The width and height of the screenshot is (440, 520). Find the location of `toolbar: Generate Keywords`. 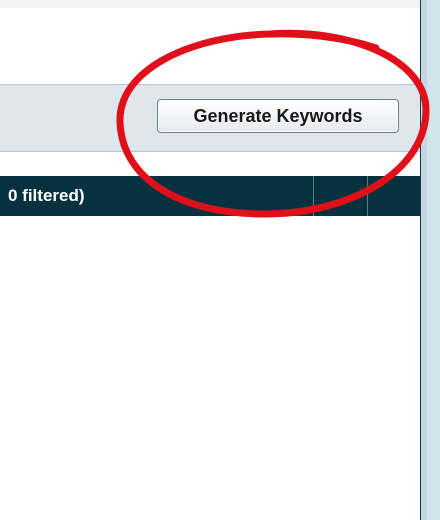

toolbar: Generate Keywords is located at coordinates (210, 118).